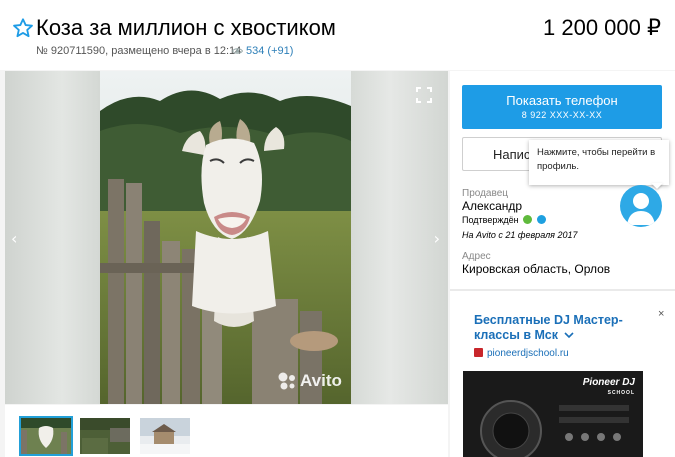 The width and height of the screenshot is (675, 457). I want to click on view-counter: 534 (+91), so click(262, 51).